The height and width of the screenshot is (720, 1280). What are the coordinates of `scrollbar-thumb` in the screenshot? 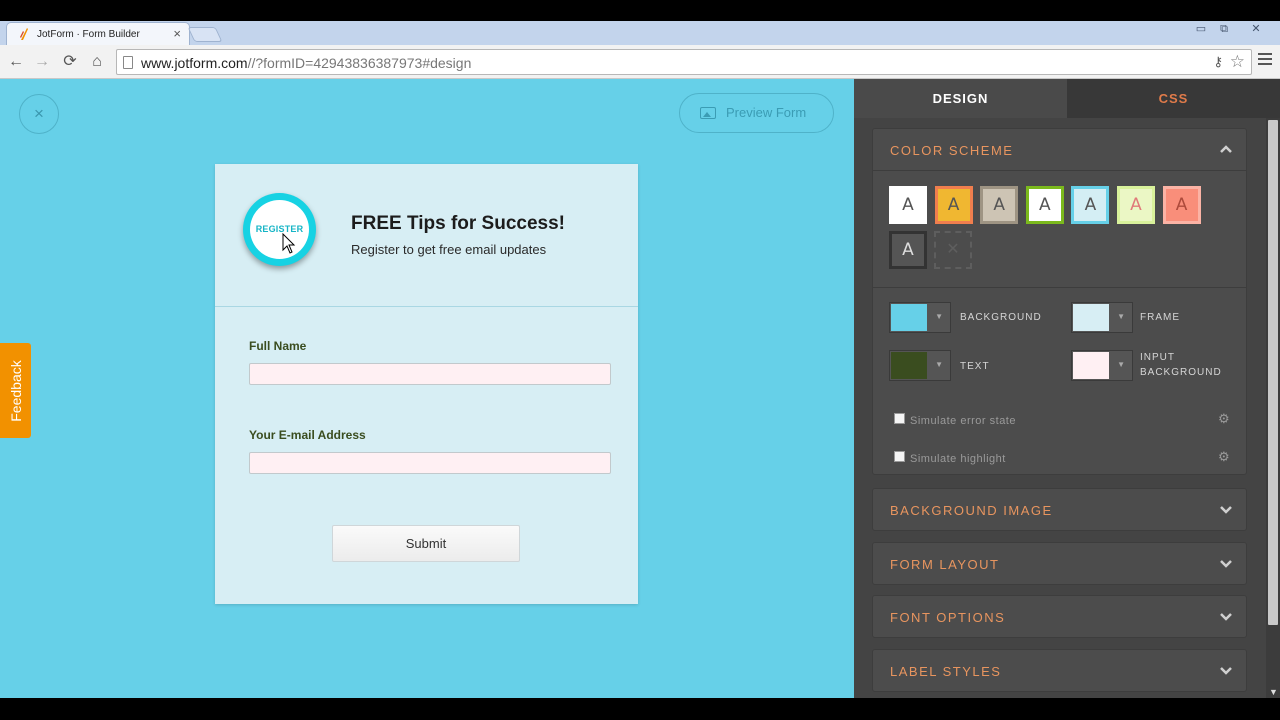 It's located at (1273, 372).